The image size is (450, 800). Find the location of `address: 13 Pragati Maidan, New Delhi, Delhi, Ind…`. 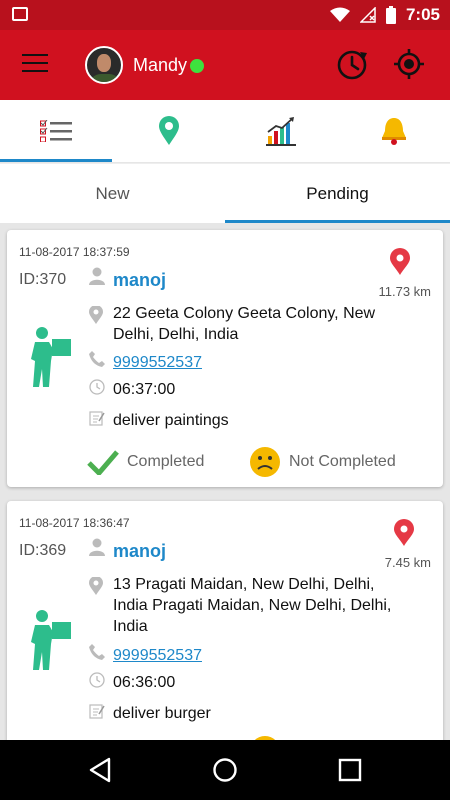

address: 13 Pragati Maidan, New Delhi, Delhi, Ind… is located at coordinates (252, 605).